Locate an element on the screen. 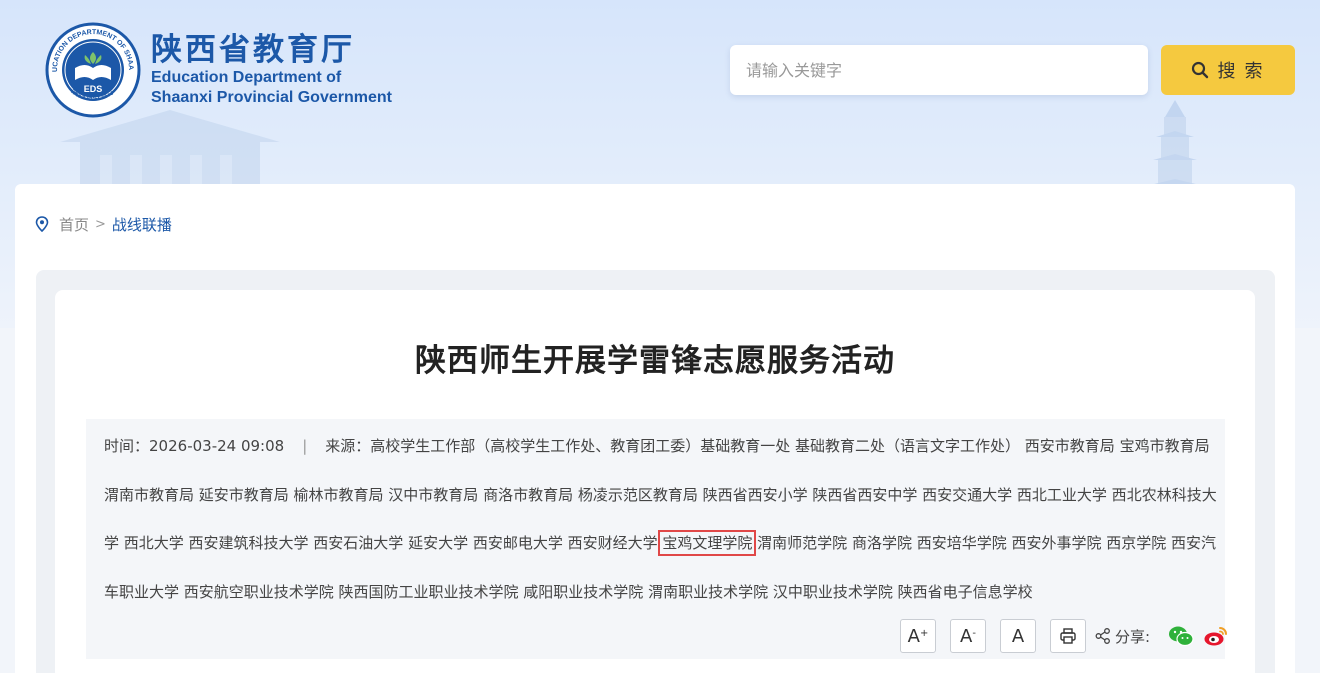 The width and height of the screenshot is (1320, 673). location-pin-icon is located at coordinates (42, 224).